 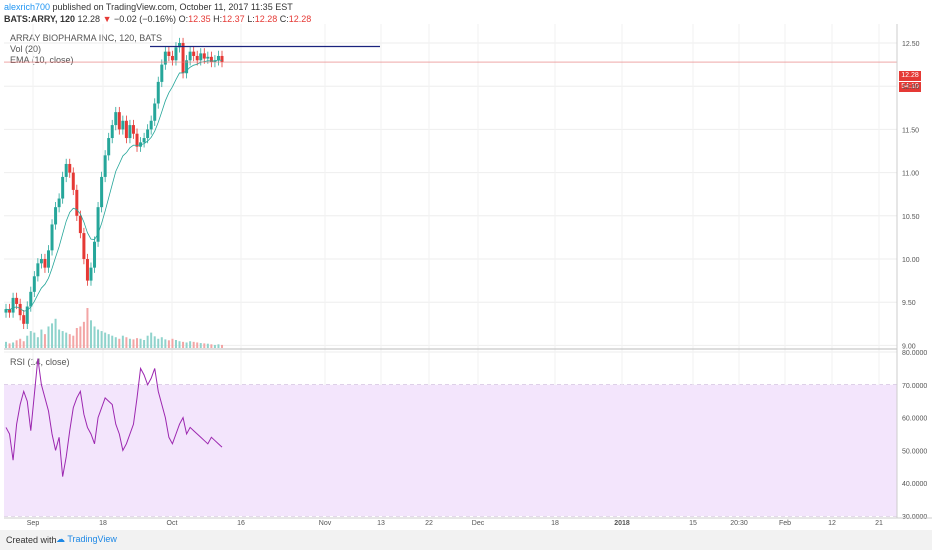 I want to click on rsi-tick-label: 60.0000, so click(x=914, y=419).